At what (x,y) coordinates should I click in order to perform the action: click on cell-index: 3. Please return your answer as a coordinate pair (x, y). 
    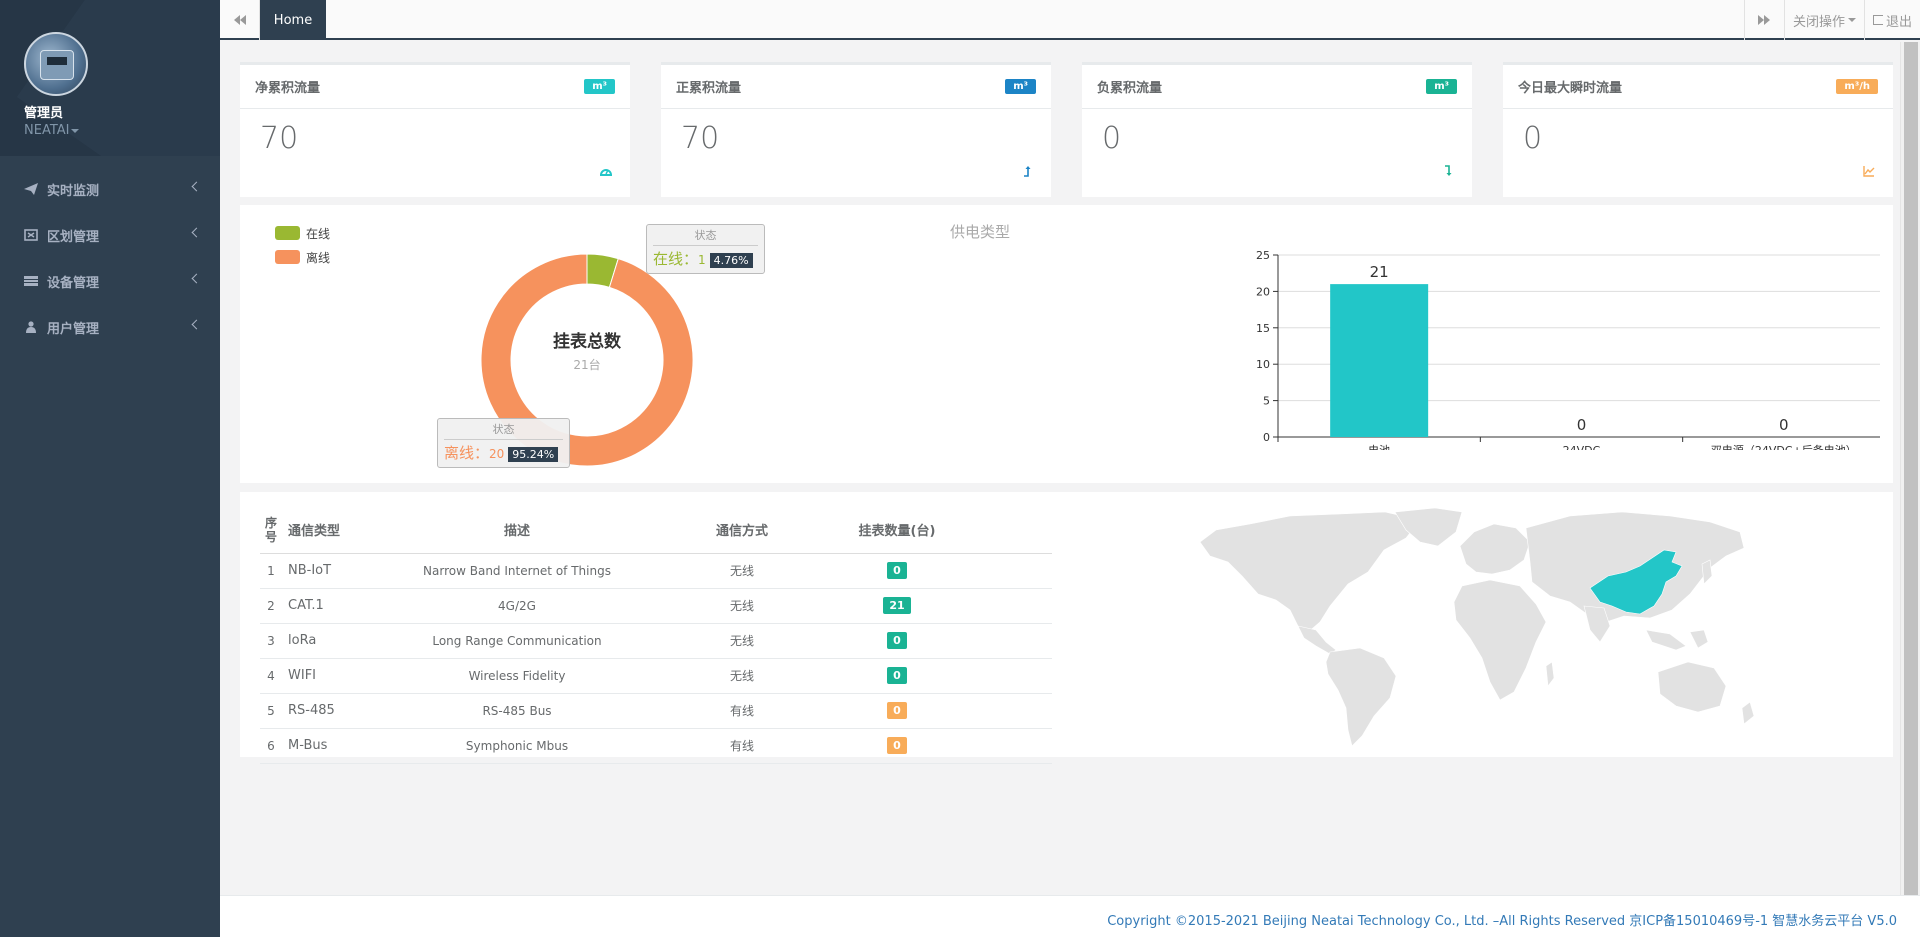
    Looking at the image, I should click on (271, 641).